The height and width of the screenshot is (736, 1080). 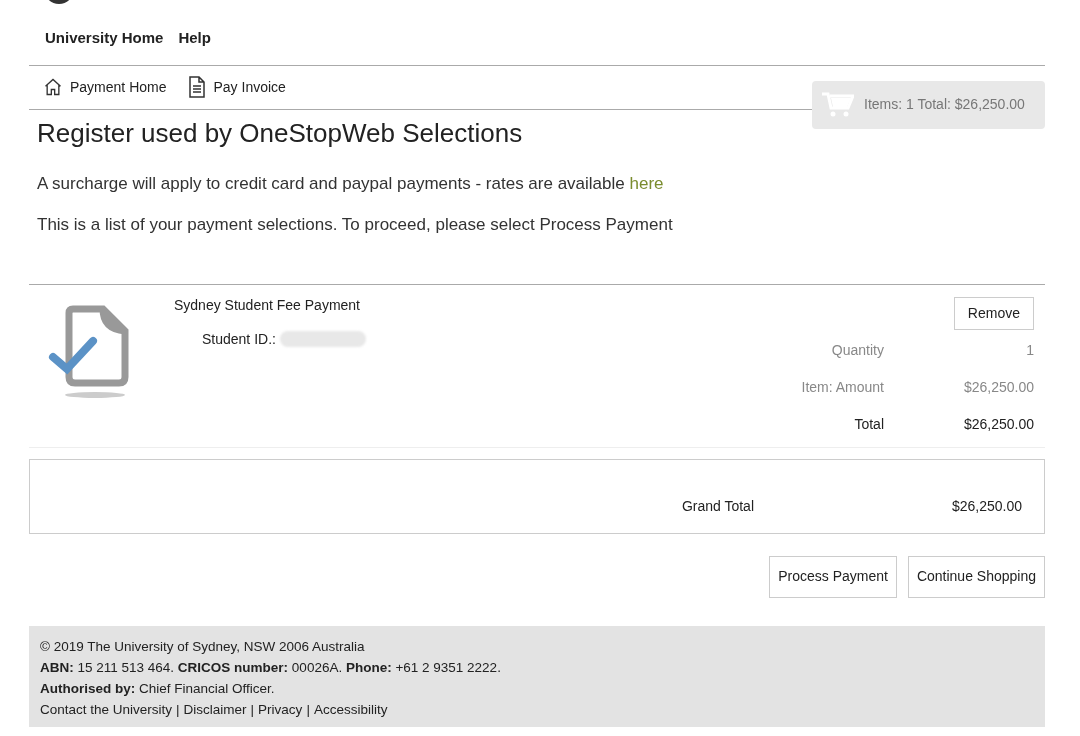 I want to click on notice-text: A surcharge will apply to credit card and paypal payments - rates are available here, so click(x=350, y=183).